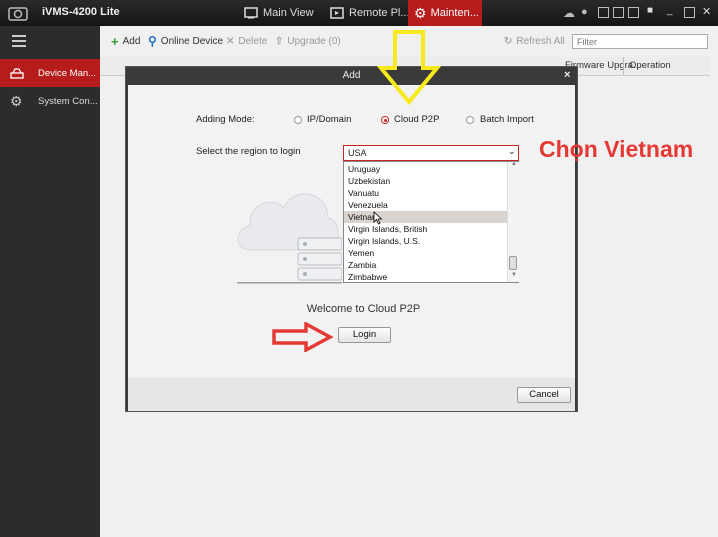 This screenshot has height=537, width=718. I want to click on padlock-icon: ■, so click(650, 10).